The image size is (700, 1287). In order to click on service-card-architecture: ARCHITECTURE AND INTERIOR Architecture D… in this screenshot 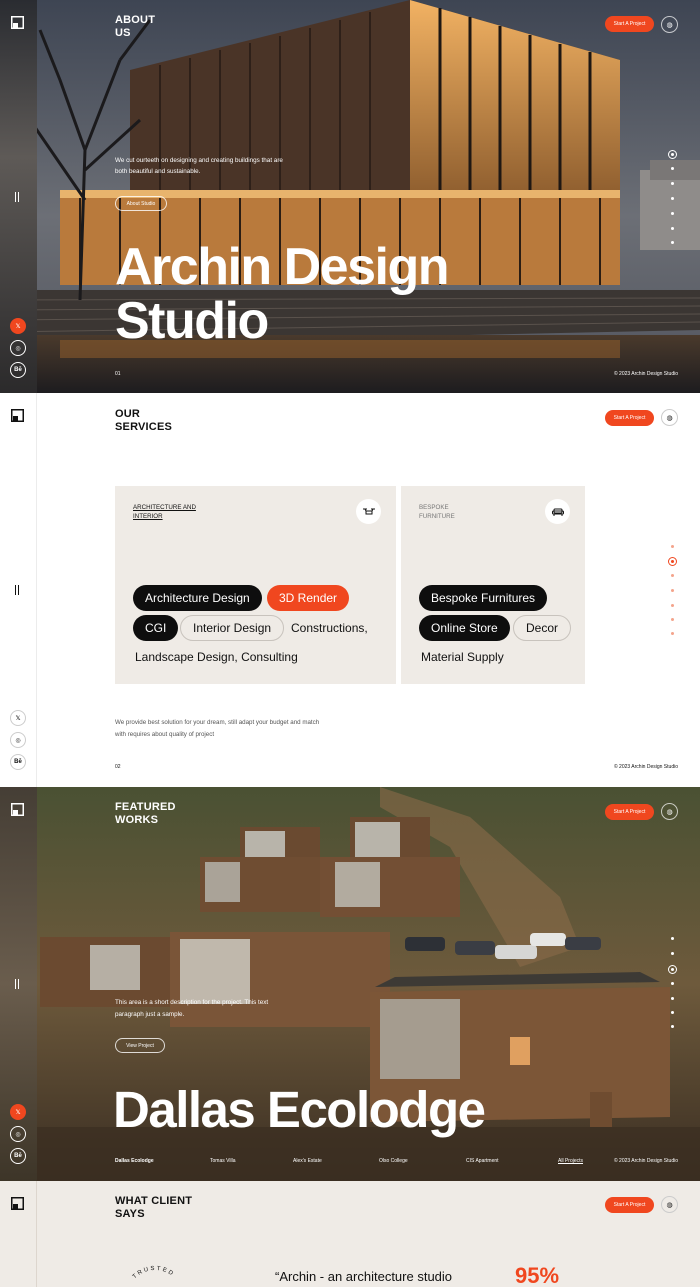, I will do `click(255, 585)`.